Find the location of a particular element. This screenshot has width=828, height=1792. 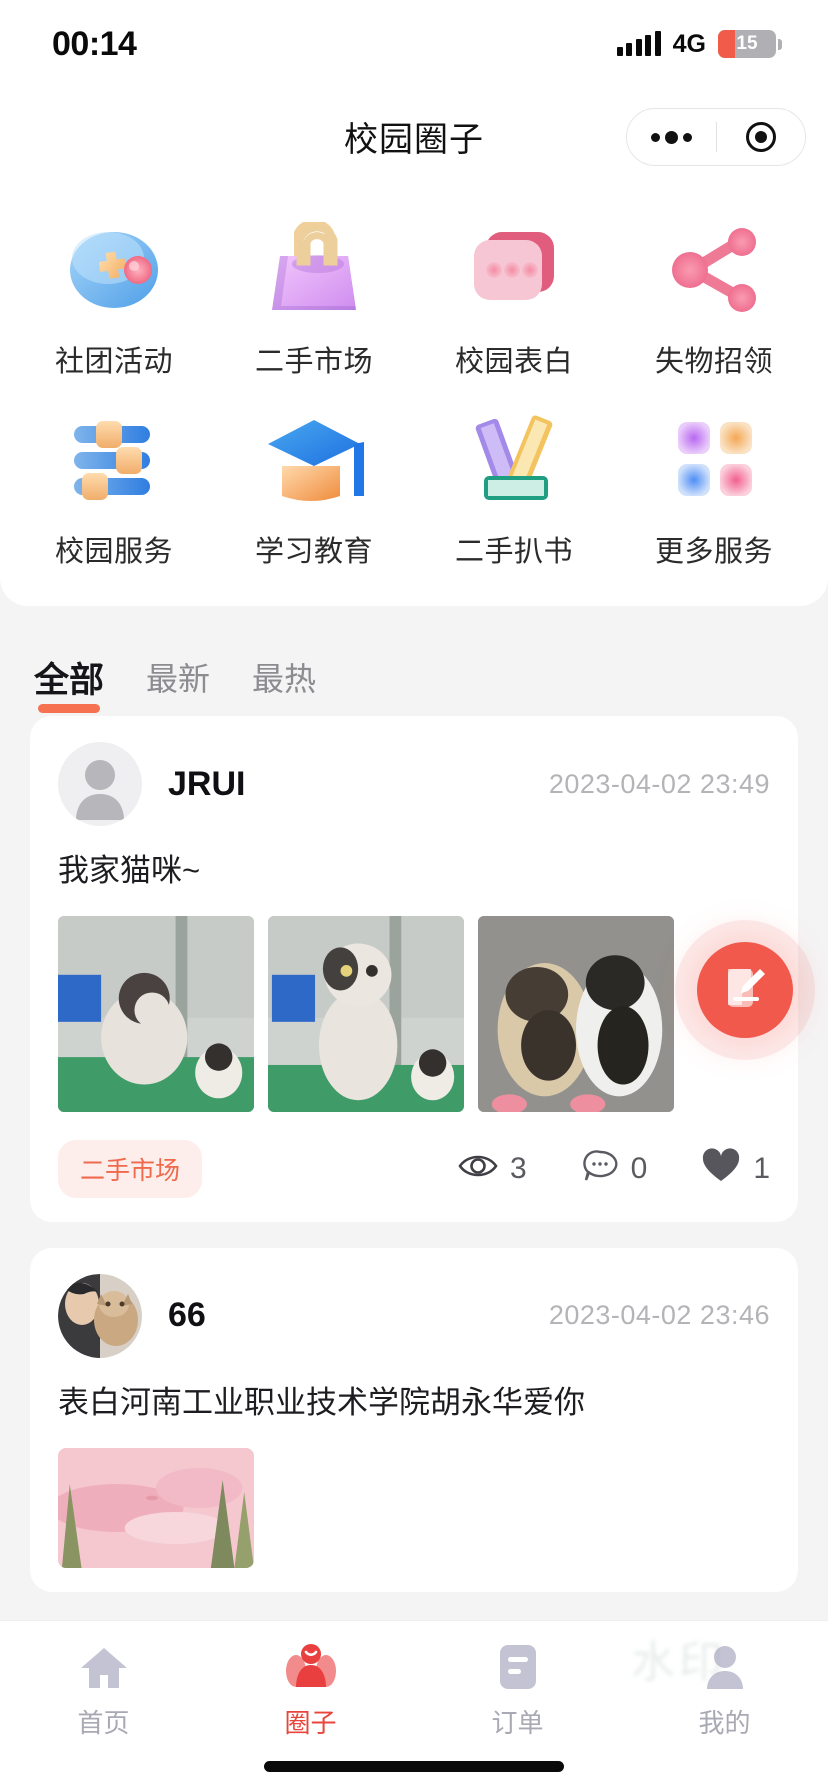

grid-item-more-services: 更多服务 is located at coordinates (714, 480).